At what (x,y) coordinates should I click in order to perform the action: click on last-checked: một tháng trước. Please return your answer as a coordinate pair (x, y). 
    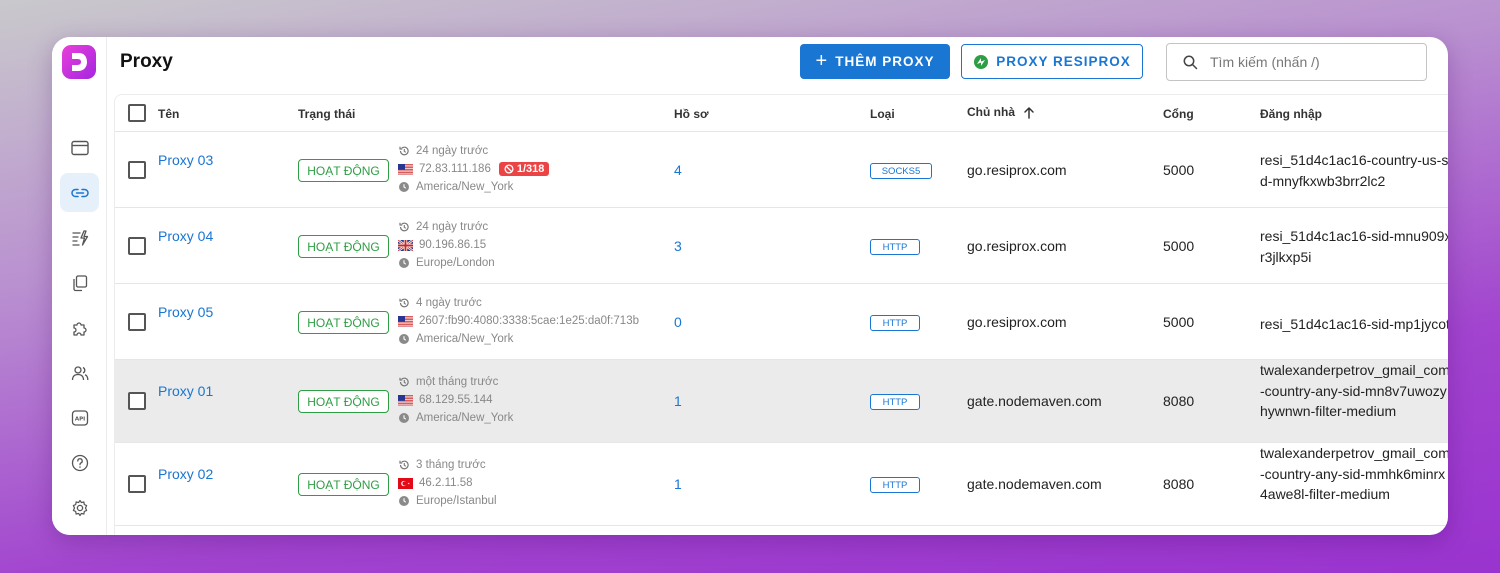
    Looking at the image, I should click on (457, 382).